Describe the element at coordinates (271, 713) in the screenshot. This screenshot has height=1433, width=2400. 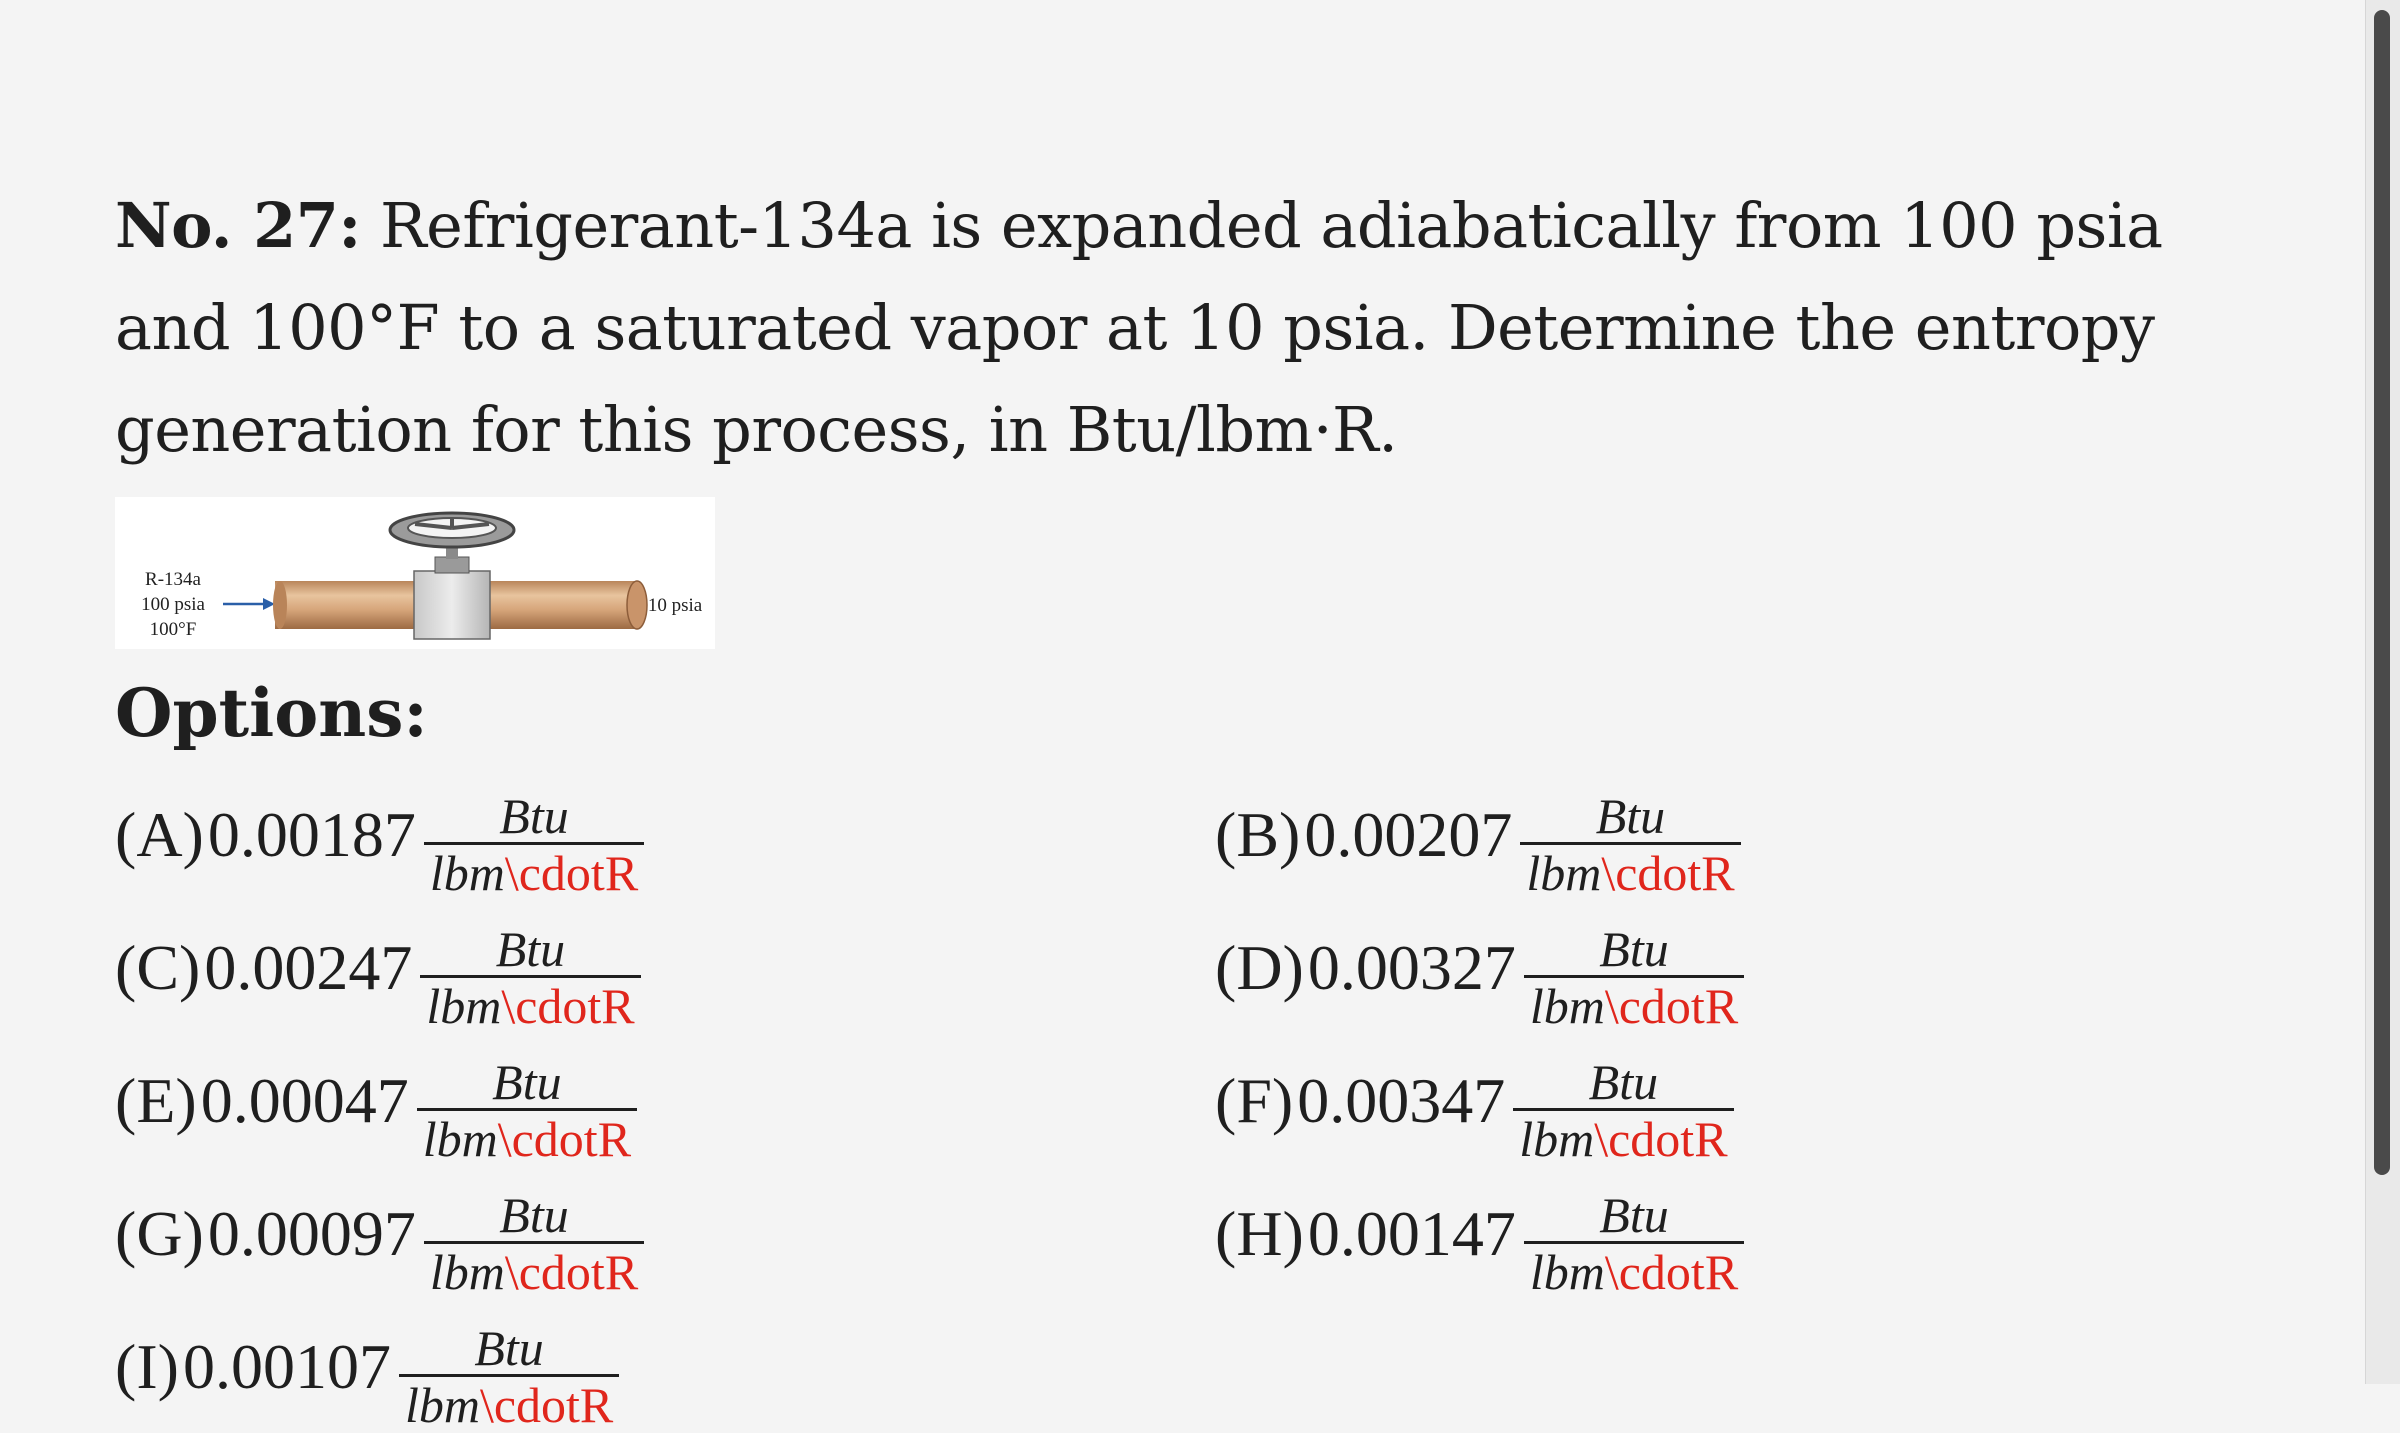
I see `options-heading: Options:` at that location.